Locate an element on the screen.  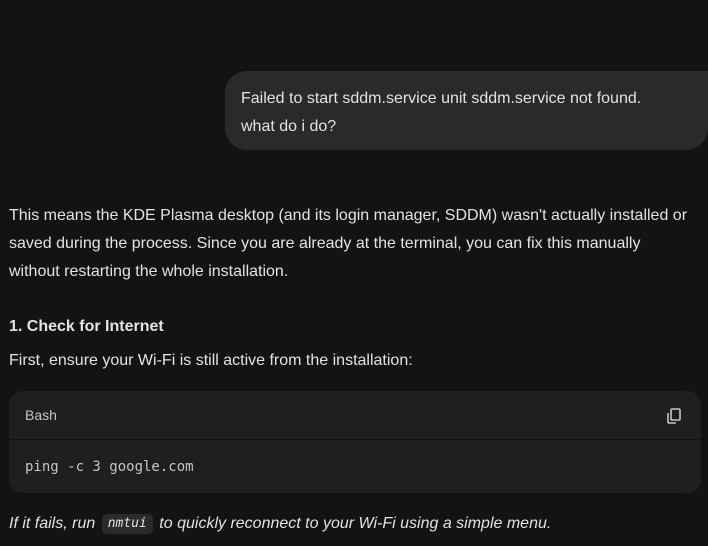
tip-prefix: If it fails, run is located at coordinates (52, 523).